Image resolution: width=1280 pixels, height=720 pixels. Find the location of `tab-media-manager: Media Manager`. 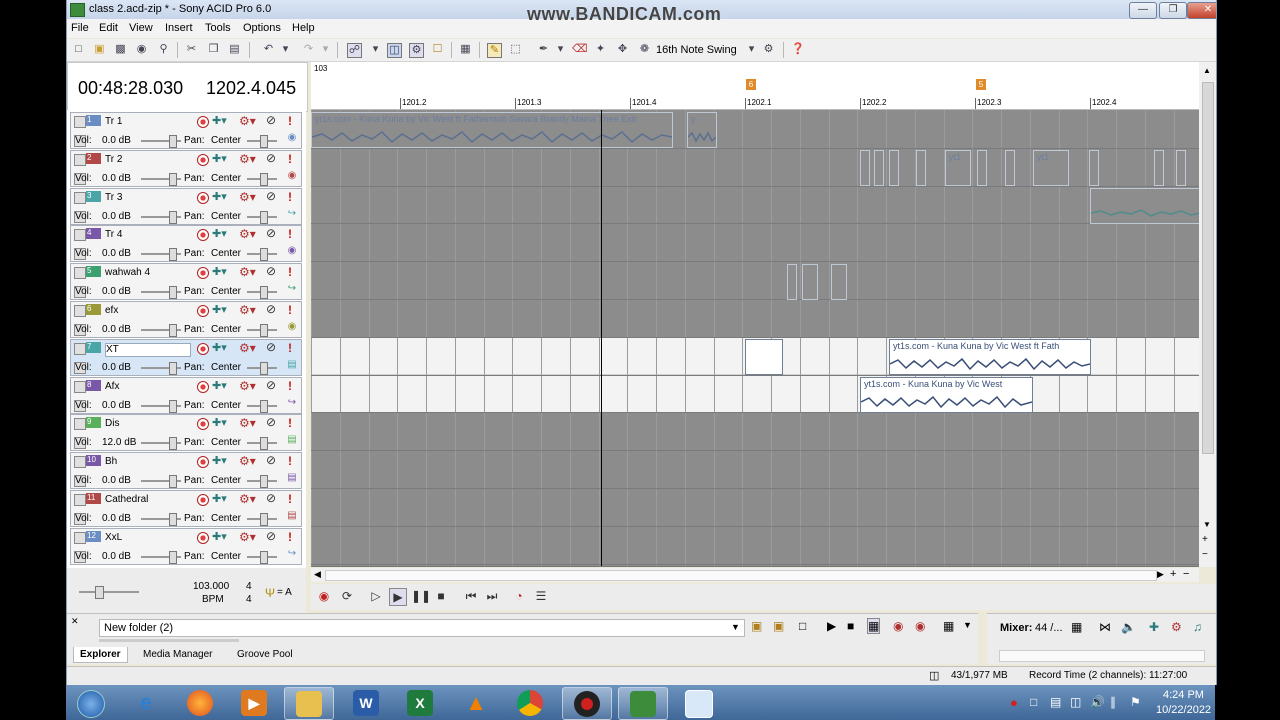

tab-media-manager: Media Manager is located at coordinates (177, 654).